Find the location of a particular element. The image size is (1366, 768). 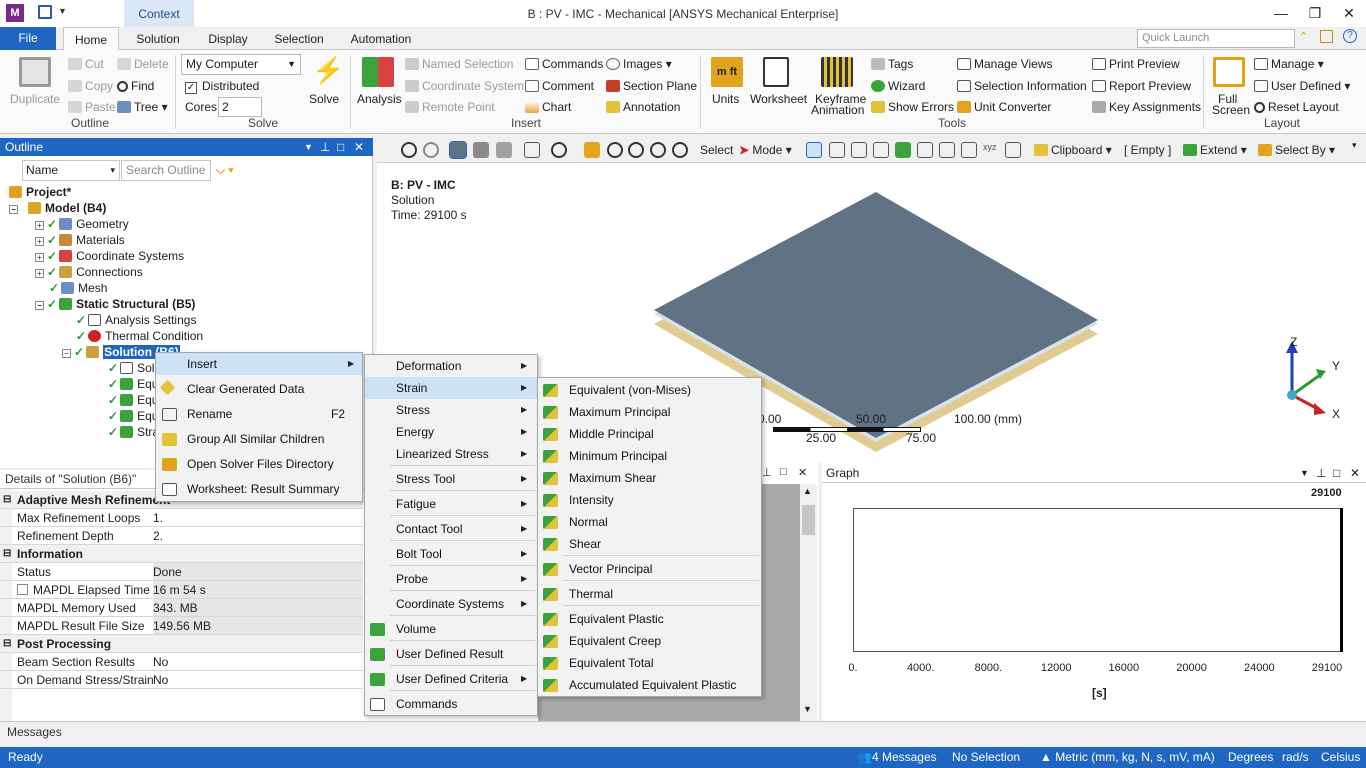

shaded-icon is located at coordinates (481, 150).